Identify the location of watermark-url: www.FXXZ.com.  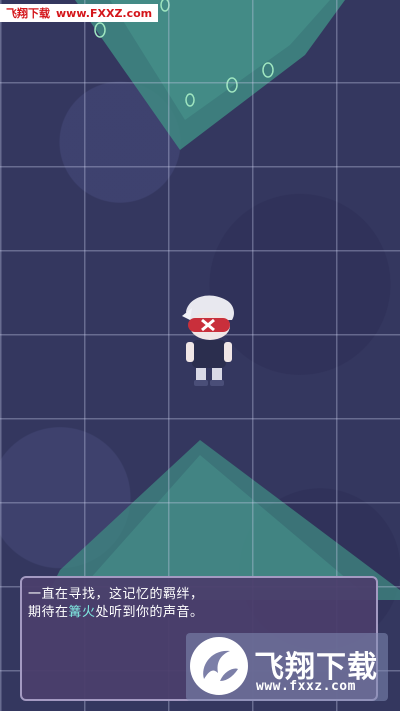
(104, 13).